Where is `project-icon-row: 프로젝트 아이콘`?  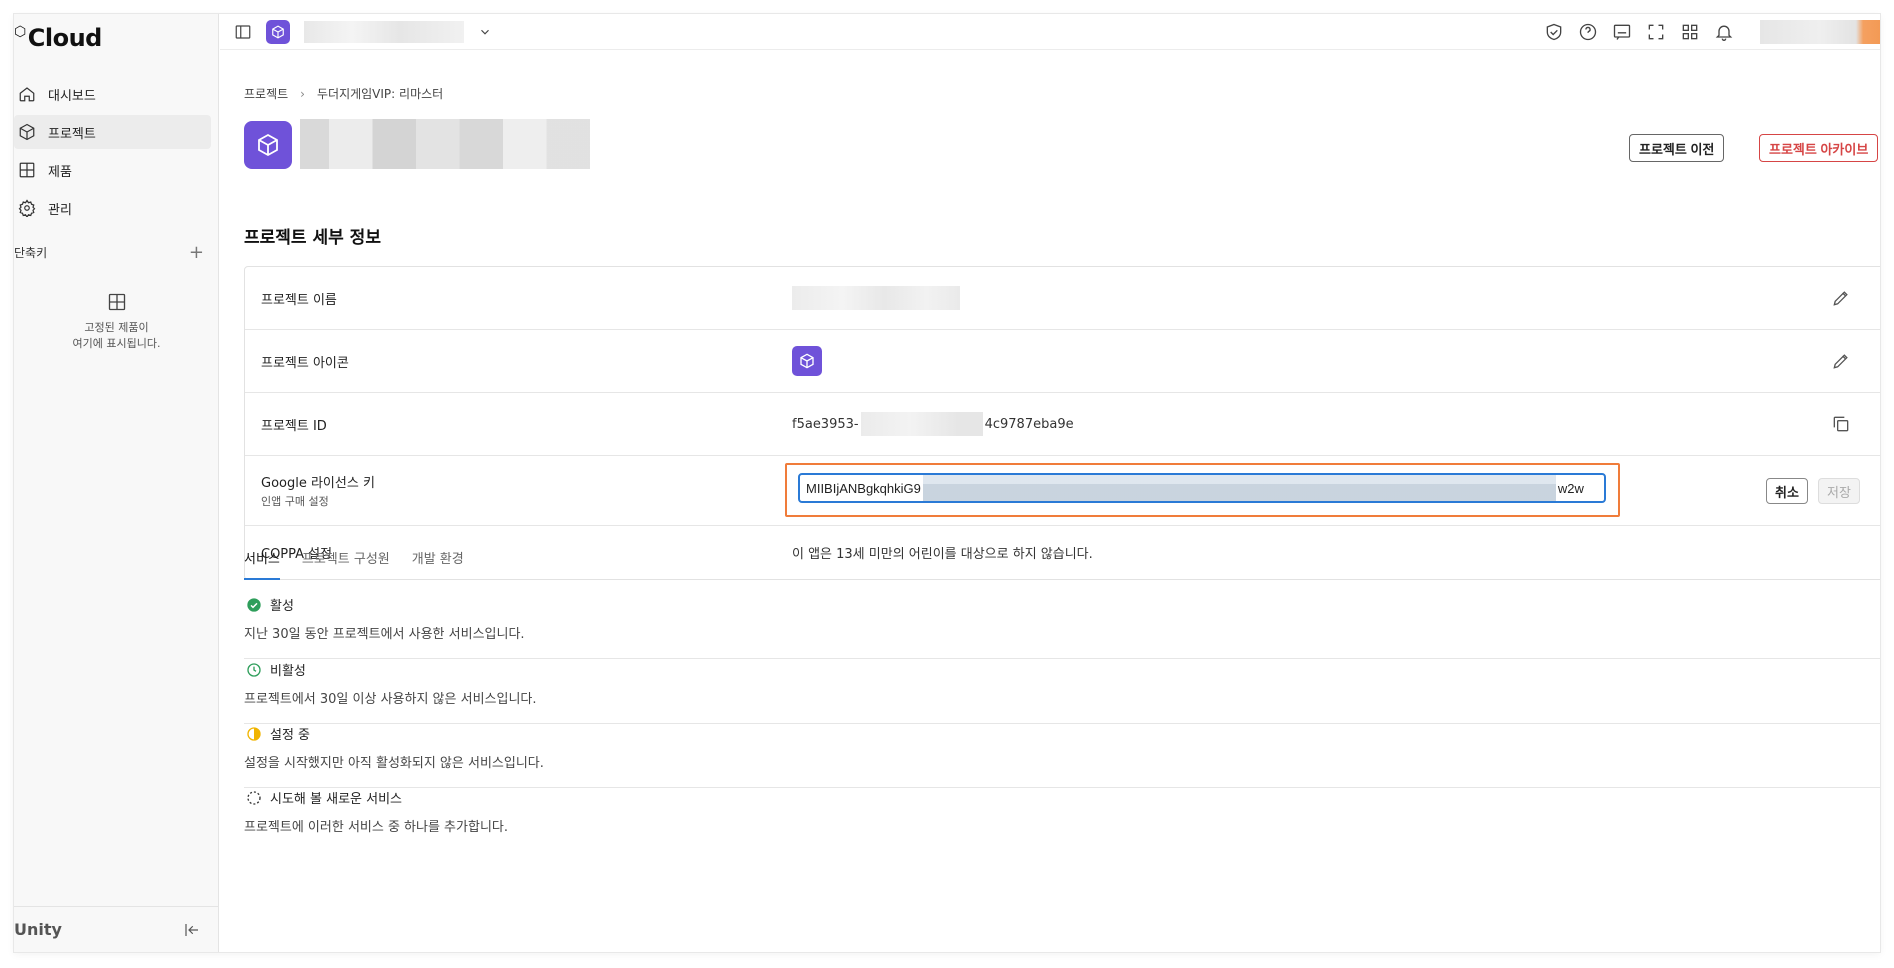
project-icon-row: 프로젝트 아이콘 is located at coordinates (1062, 361).